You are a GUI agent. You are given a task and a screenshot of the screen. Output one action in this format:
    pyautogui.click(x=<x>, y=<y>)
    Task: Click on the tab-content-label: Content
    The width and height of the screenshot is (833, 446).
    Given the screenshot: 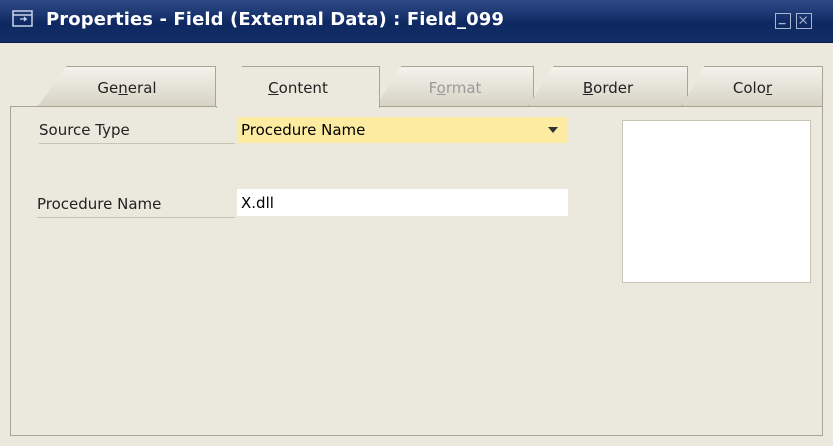 What is the action you would take?
    pyautogui.click(x=298, y=88)
    